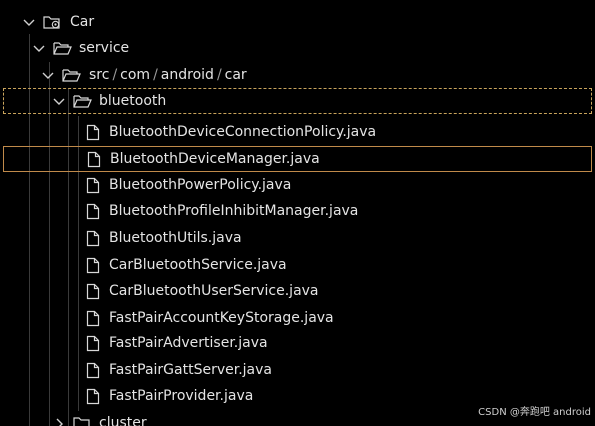 The image size is (595, 426). I want to click on gear-folder-icon, so click(52, 22).